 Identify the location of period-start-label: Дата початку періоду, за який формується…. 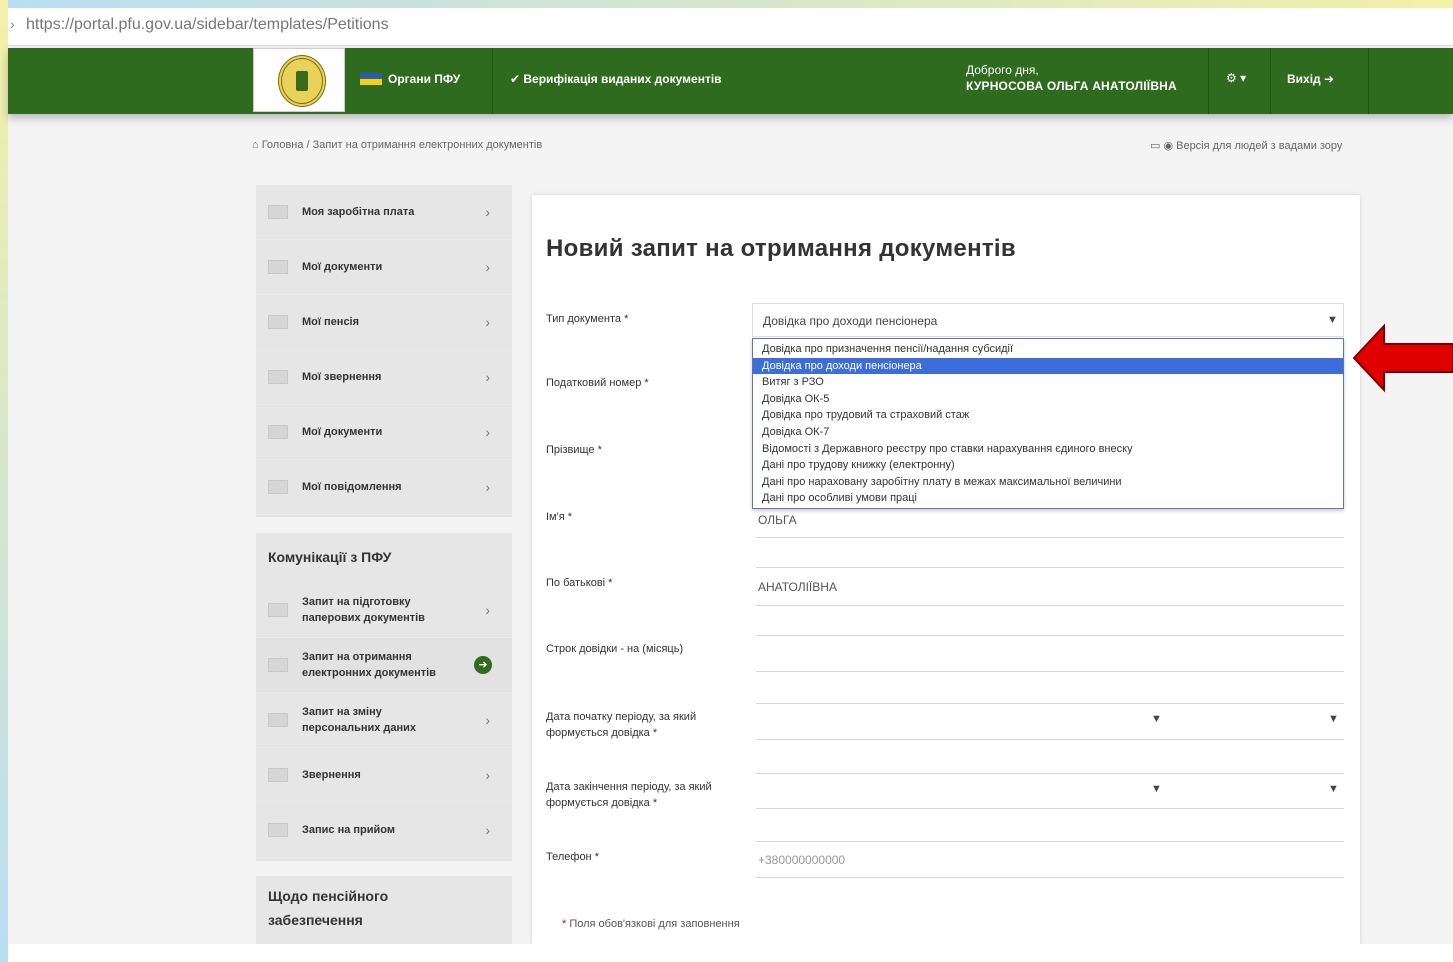
(621, 725).